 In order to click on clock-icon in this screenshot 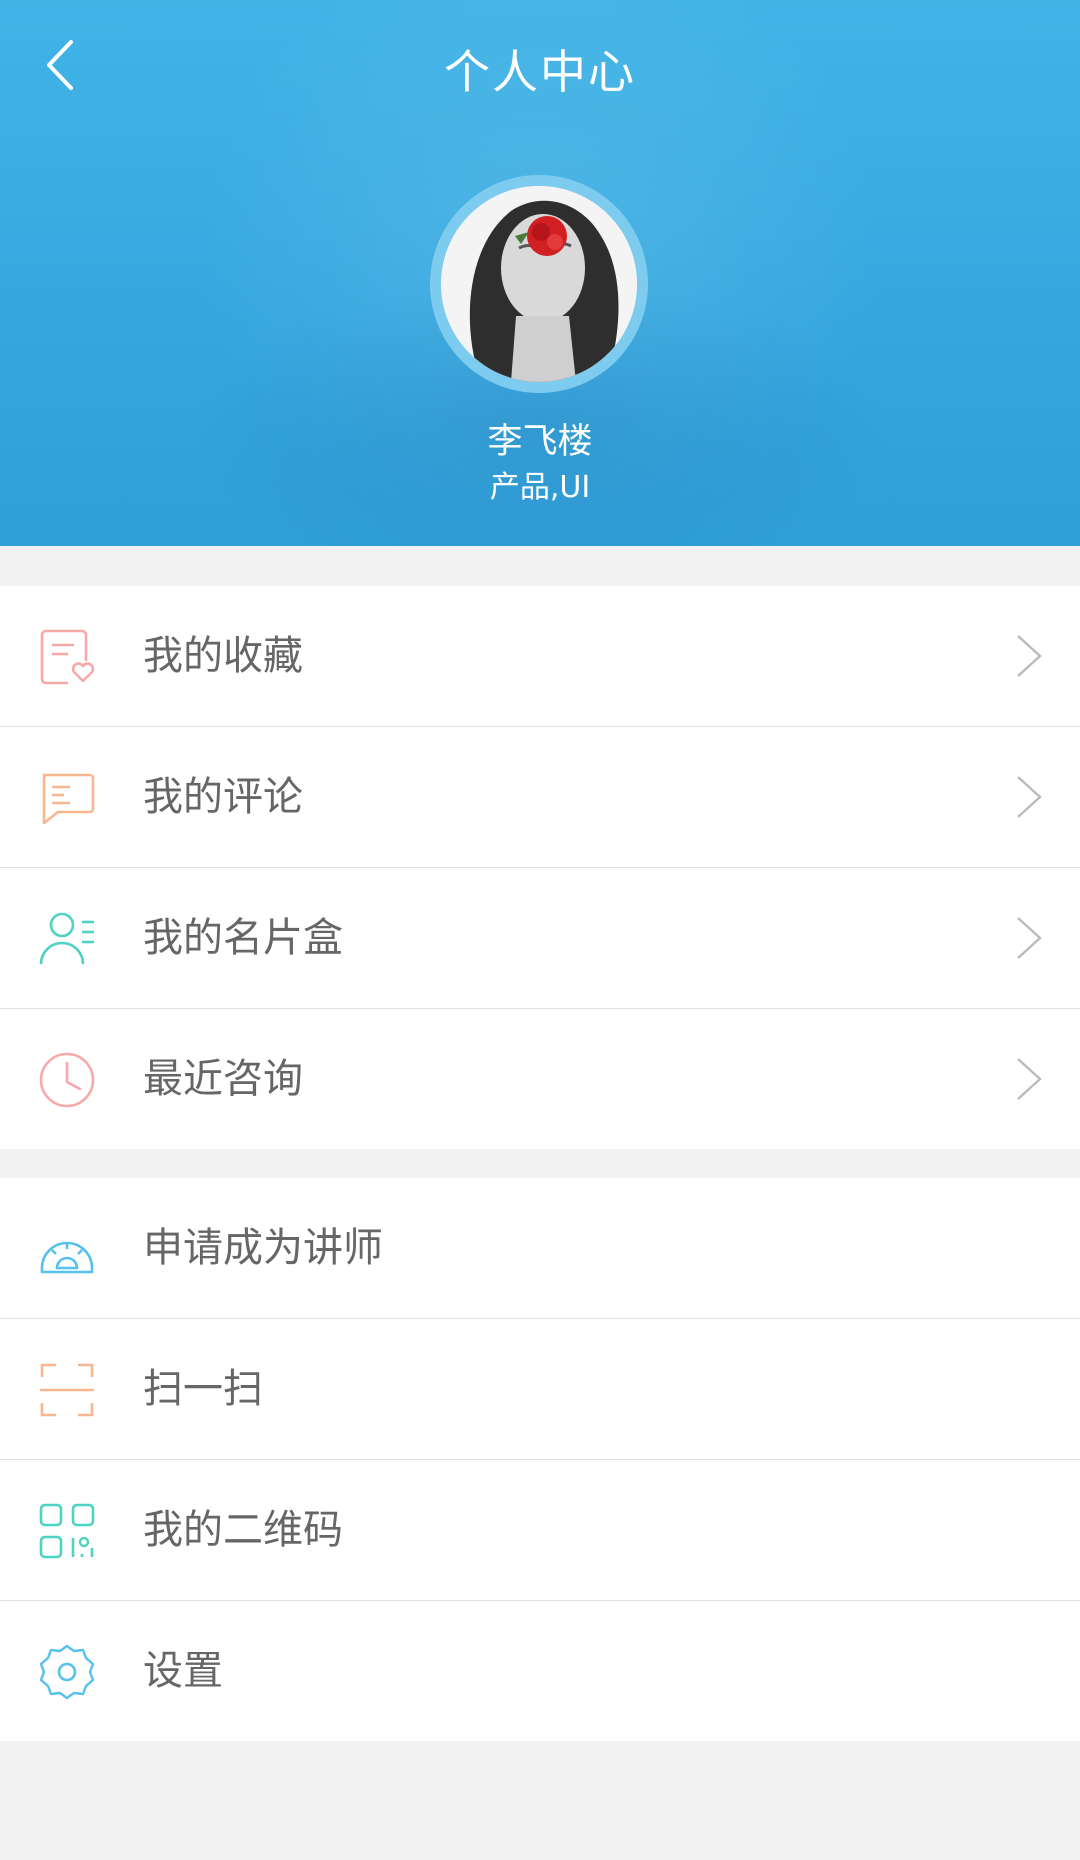, I will do `click(67, 1080)`.